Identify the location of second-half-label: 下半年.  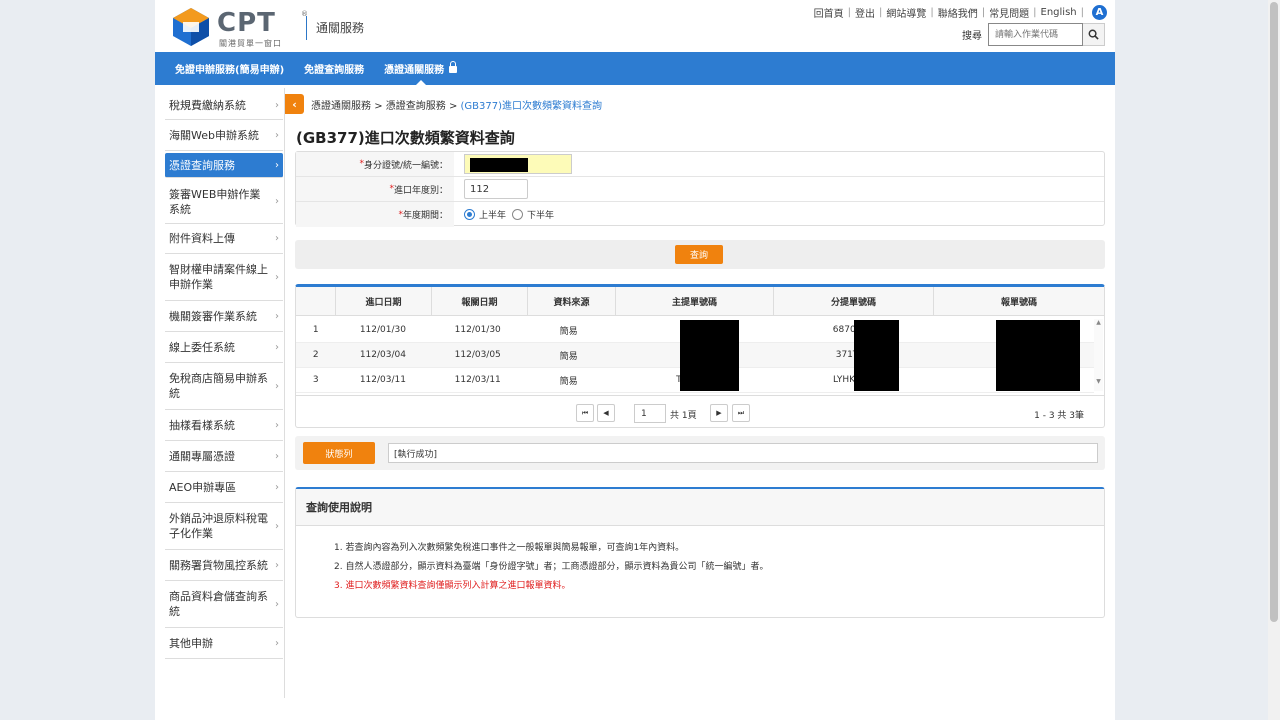
(541, 216).